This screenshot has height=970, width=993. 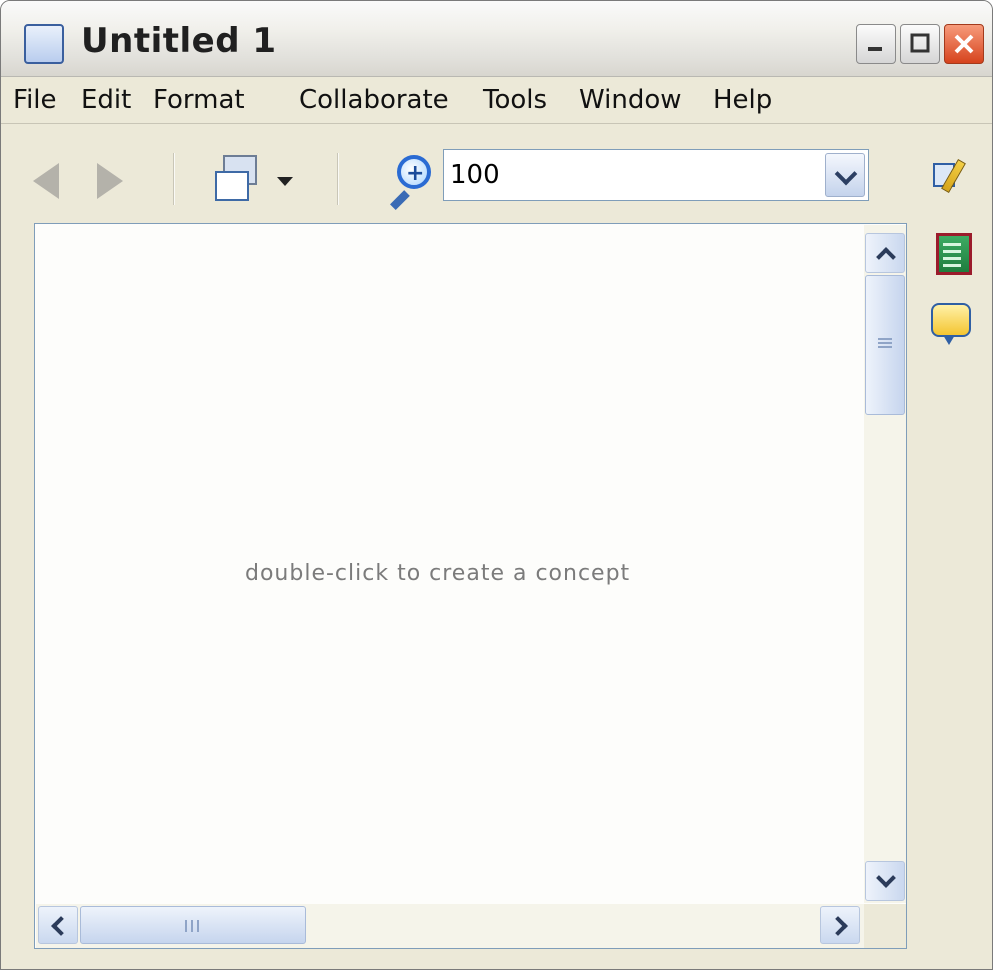 I want to click on horizontal-scroll-thumb, so click(x=193, y=925).